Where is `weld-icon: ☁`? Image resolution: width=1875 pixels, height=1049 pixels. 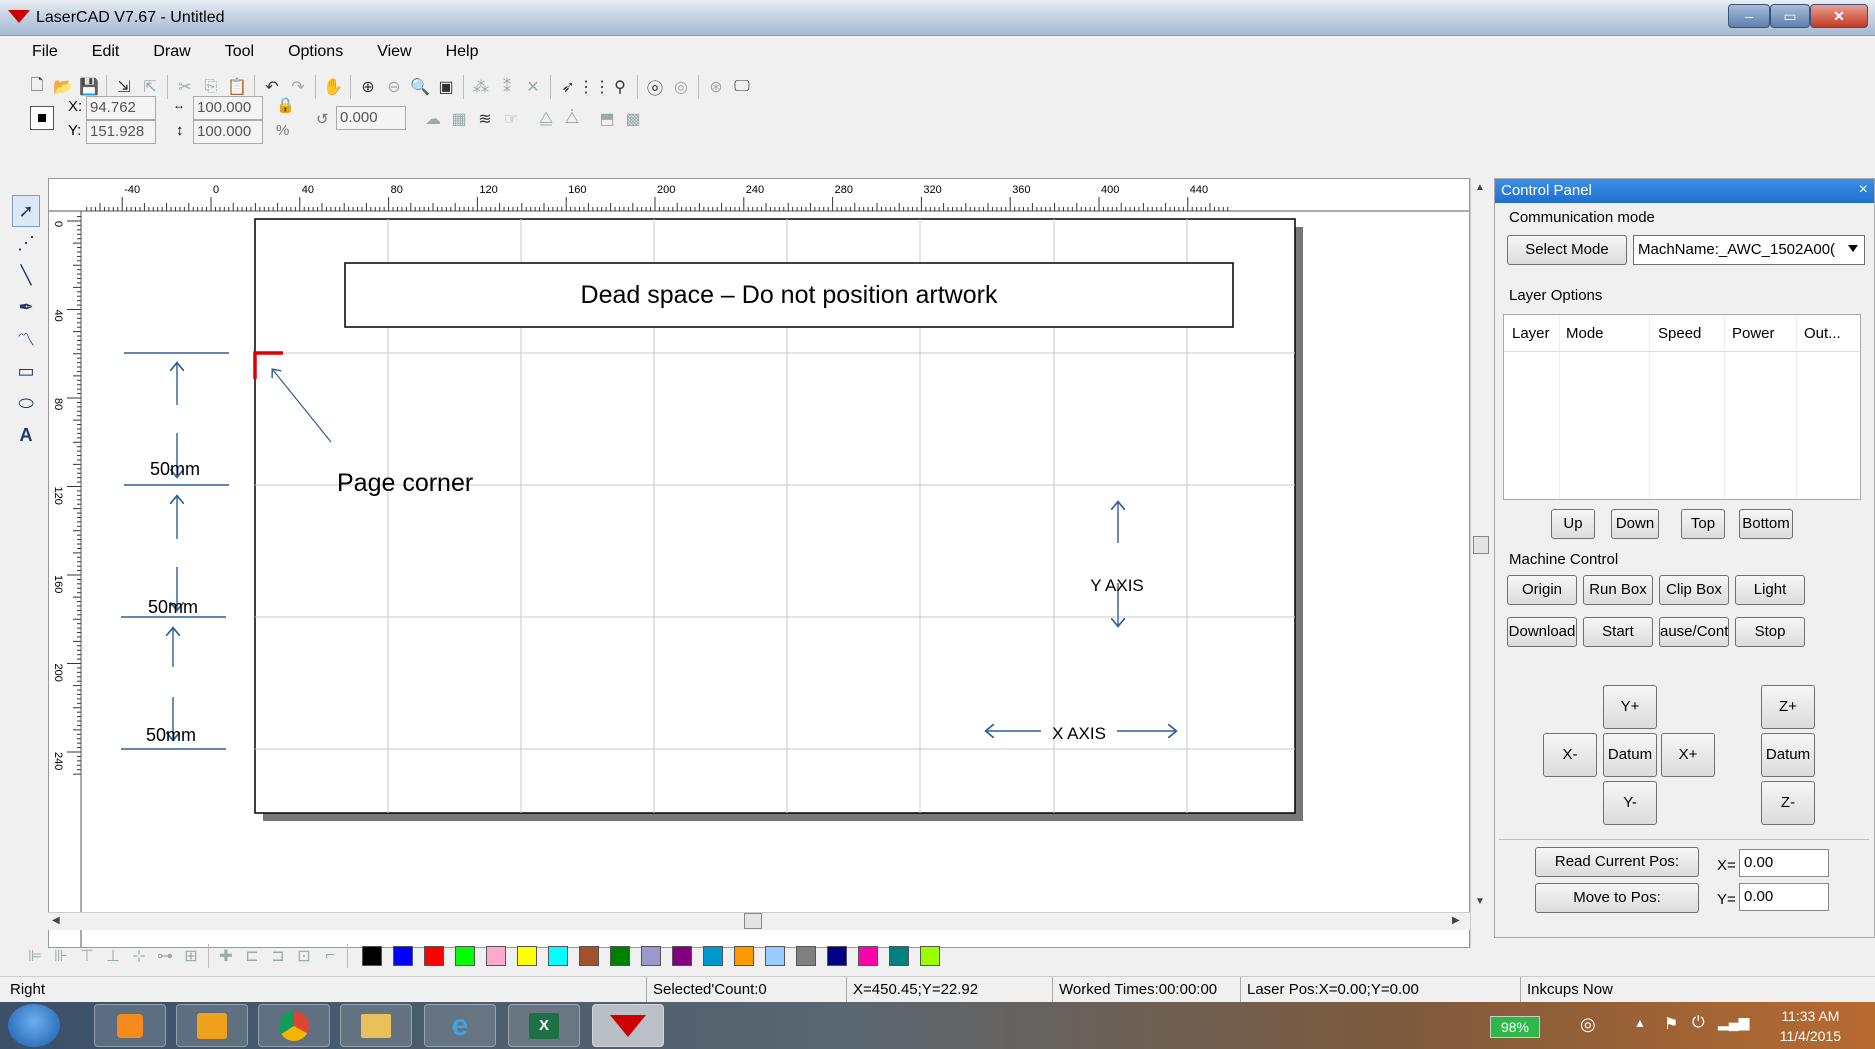 weld-icon: ☁ is located at coordinates (433, 119).